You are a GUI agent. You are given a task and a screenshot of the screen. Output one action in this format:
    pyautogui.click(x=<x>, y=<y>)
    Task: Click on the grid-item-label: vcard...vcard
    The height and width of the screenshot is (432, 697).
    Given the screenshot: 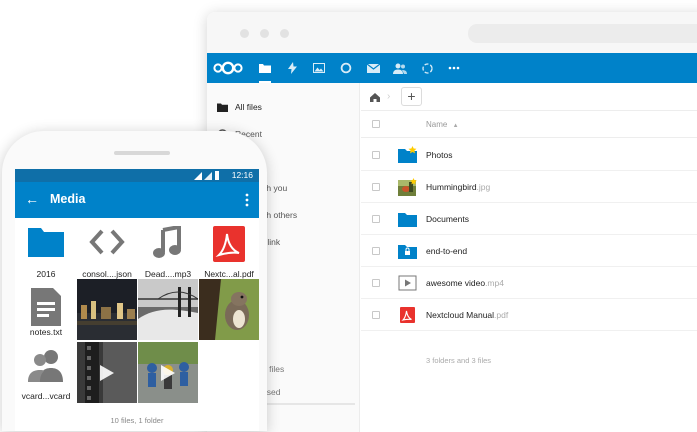 What is the action you would take?
    pyautogui.click(x=46, y=396)
    